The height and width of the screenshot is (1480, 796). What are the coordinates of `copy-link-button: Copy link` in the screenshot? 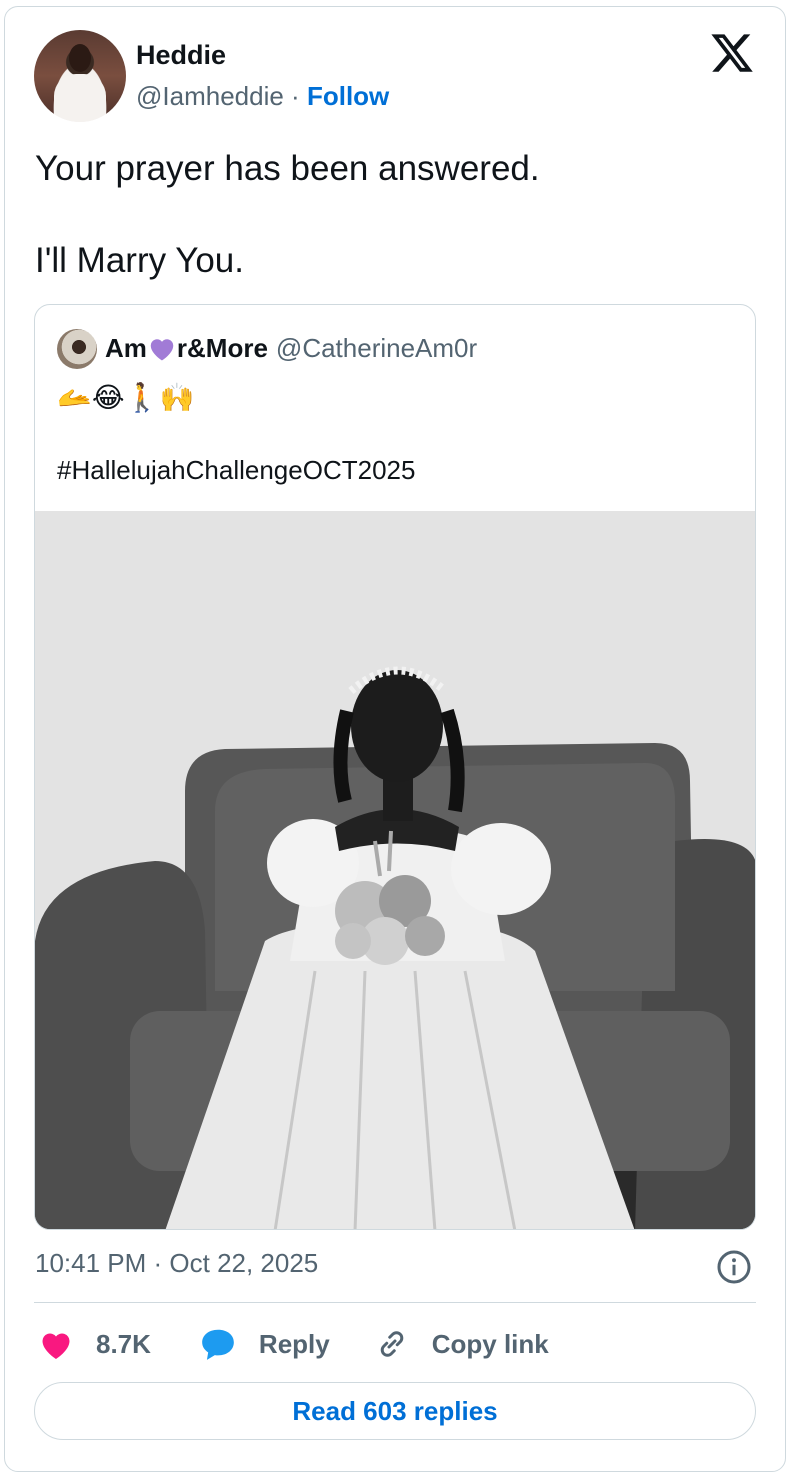 It's located at (461, 1344).